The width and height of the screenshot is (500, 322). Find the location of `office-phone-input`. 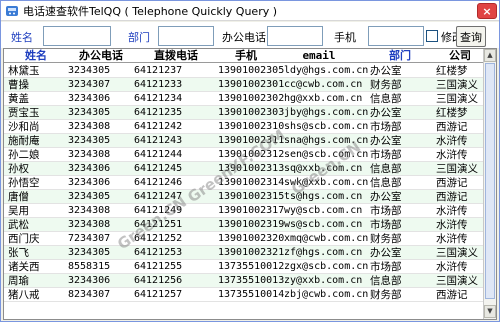

office-phone-input is located at coordinates (295, 36).